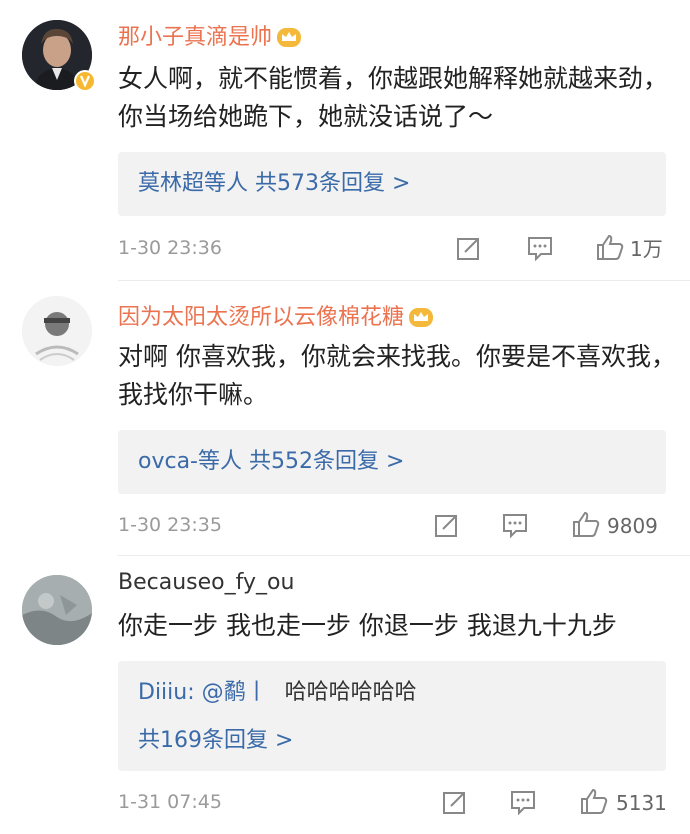 The width and height of the screenshot is (690, 834). I want to click on replies-summary-link: ovca-等人 共552条回复 >, so click(271, 462).